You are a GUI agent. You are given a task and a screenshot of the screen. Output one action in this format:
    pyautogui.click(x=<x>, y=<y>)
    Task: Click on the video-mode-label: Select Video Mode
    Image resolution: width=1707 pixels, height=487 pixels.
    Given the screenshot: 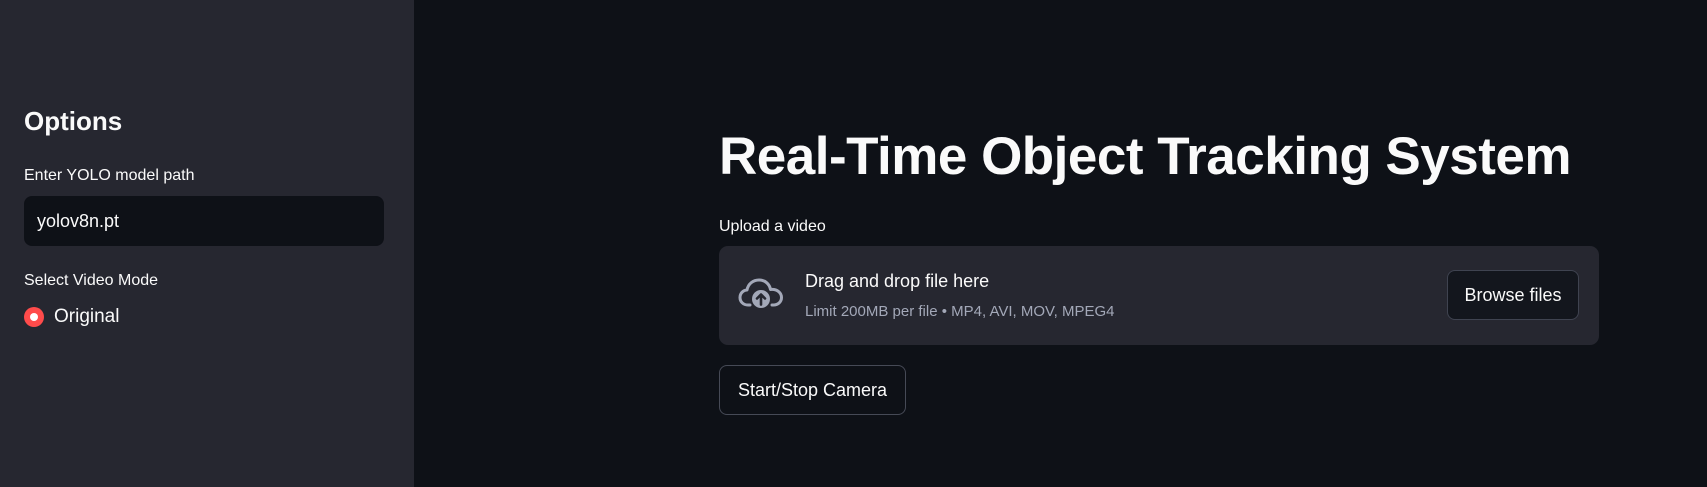 What is the action you would take?
    pyautogui.click(x=91, y=280)
    